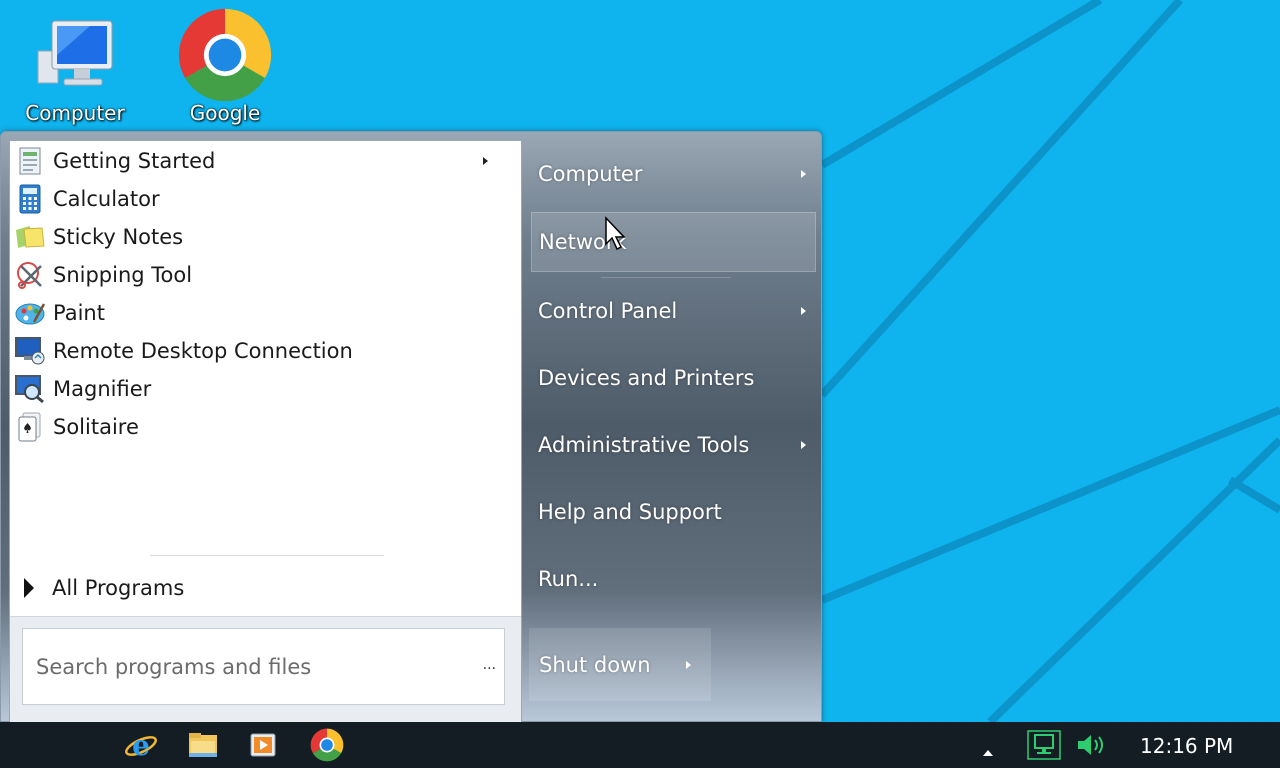 This screenshot has width=1280, height=768. Describe the element at coordinates (30, 351) in the screenshot. I see `remote-desktop-icon` at that location.